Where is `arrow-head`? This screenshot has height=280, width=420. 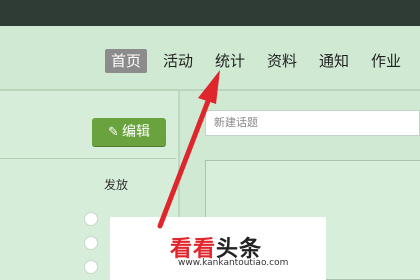
arrow-head is located at coordinates (209, 87).